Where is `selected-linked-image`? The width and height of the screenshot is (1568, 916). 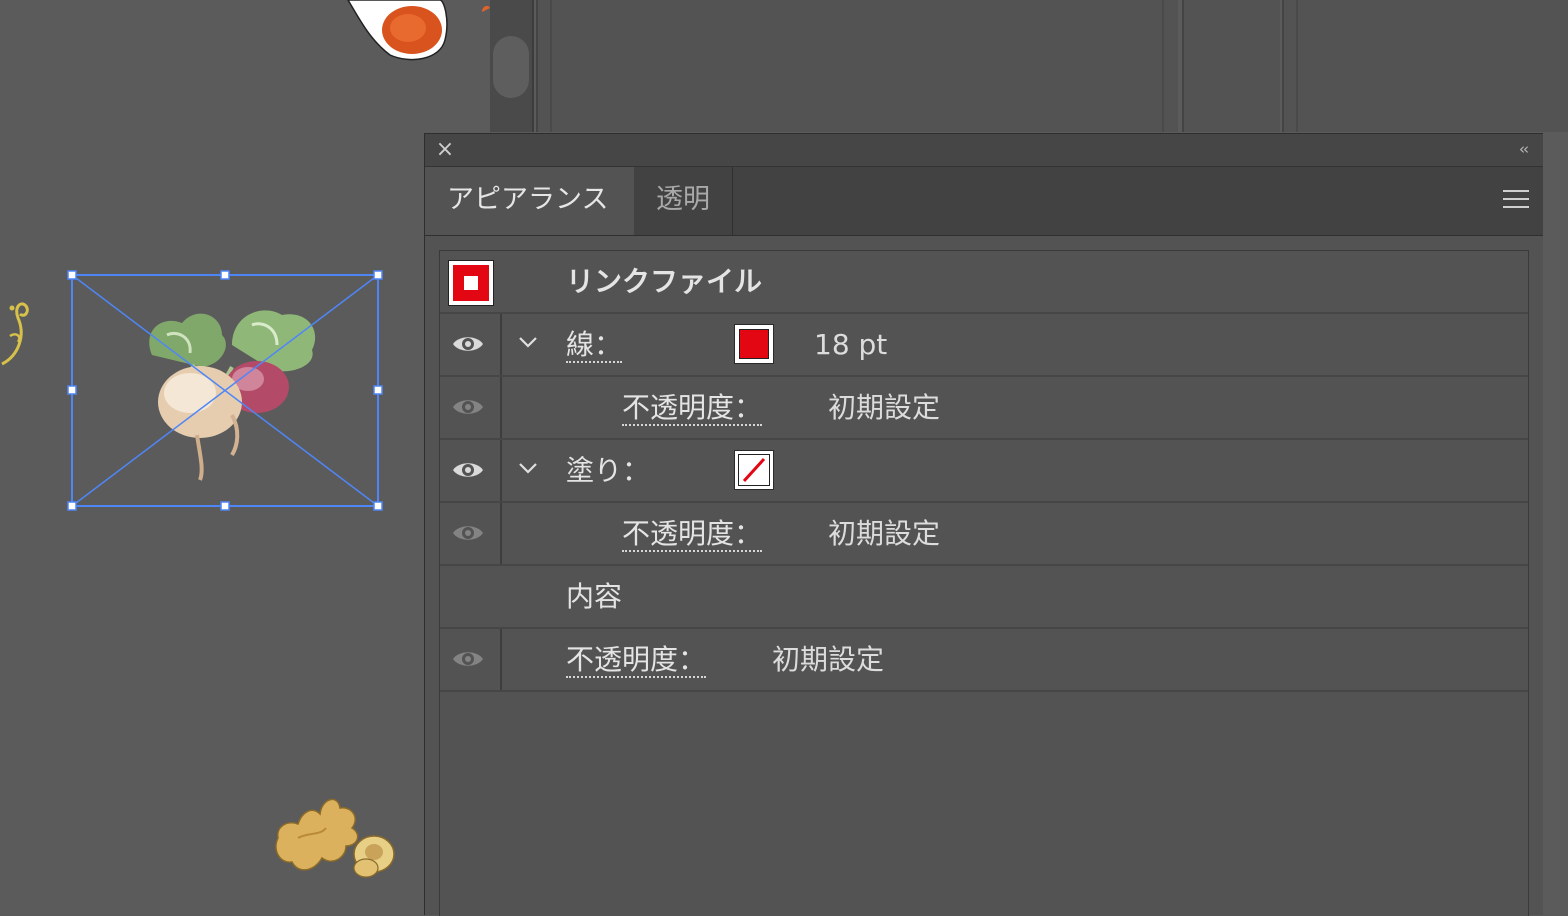
selected-linked-image is located at coordinates (225, 390).